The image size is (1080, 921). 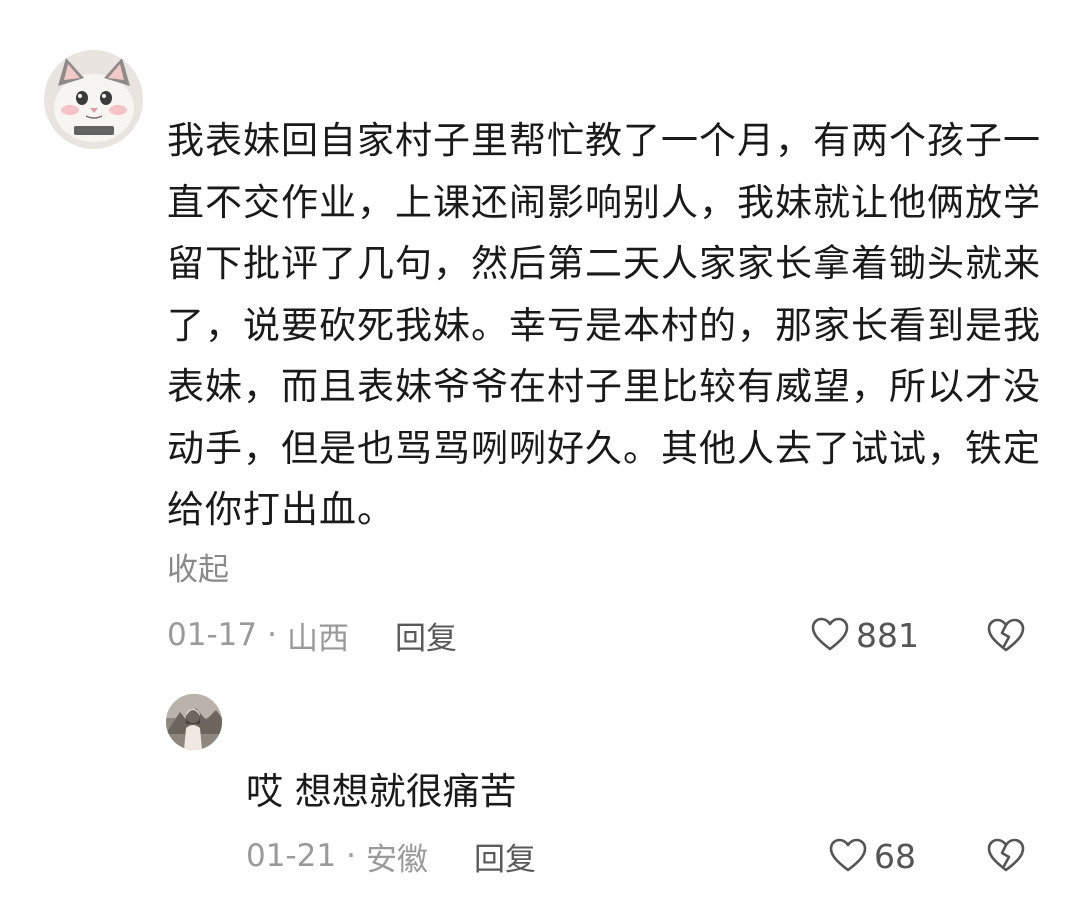 I want to click on reply-like-count: 68, so click(x=895, y=856).